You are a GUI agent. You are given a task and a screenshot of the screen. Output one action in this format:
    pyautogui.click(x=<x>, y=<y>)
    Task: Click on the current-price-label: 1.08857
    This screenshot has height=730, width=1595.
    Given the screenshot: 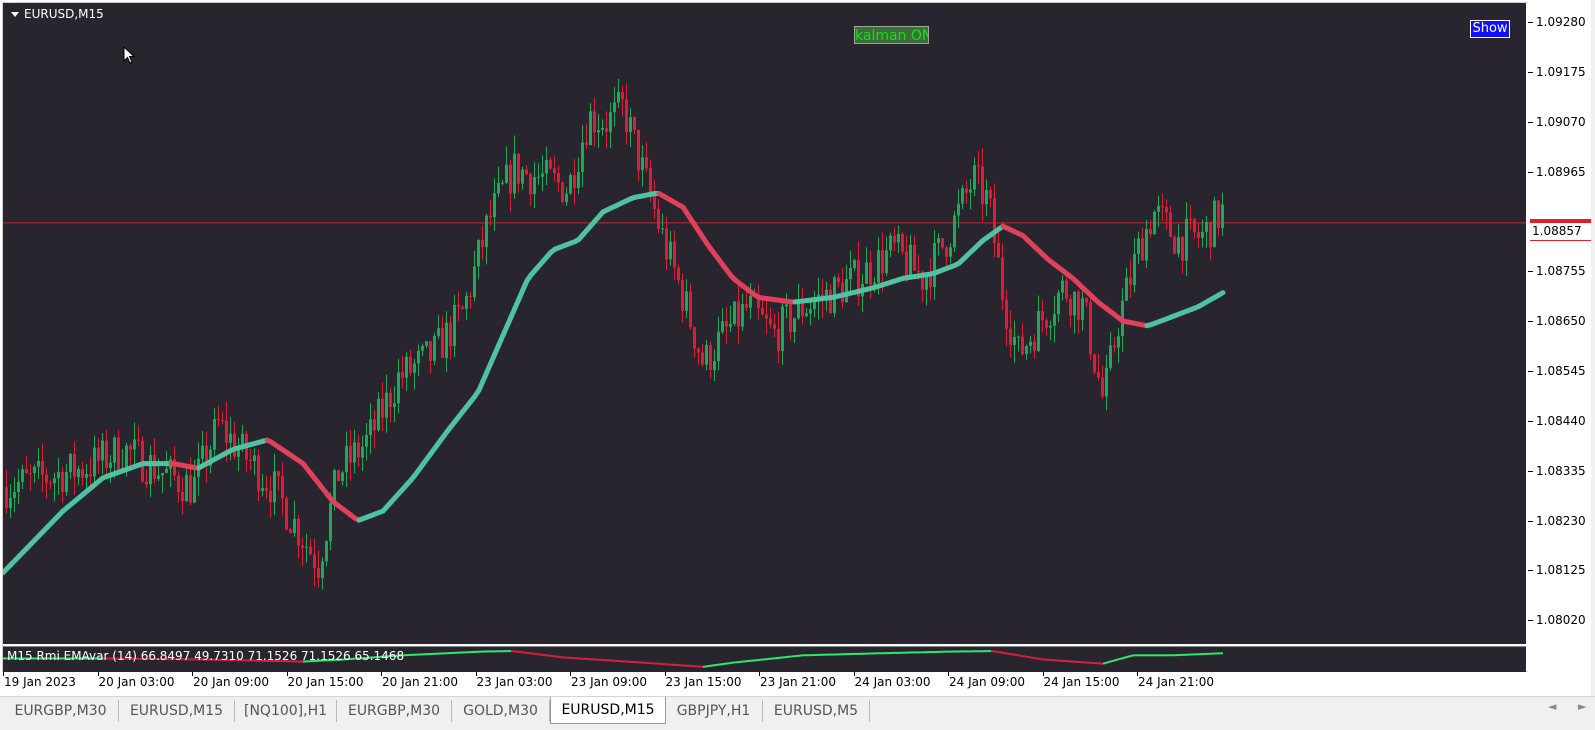 What is the action you would take?
    pyautogui.click(x=1560, y=230)
    